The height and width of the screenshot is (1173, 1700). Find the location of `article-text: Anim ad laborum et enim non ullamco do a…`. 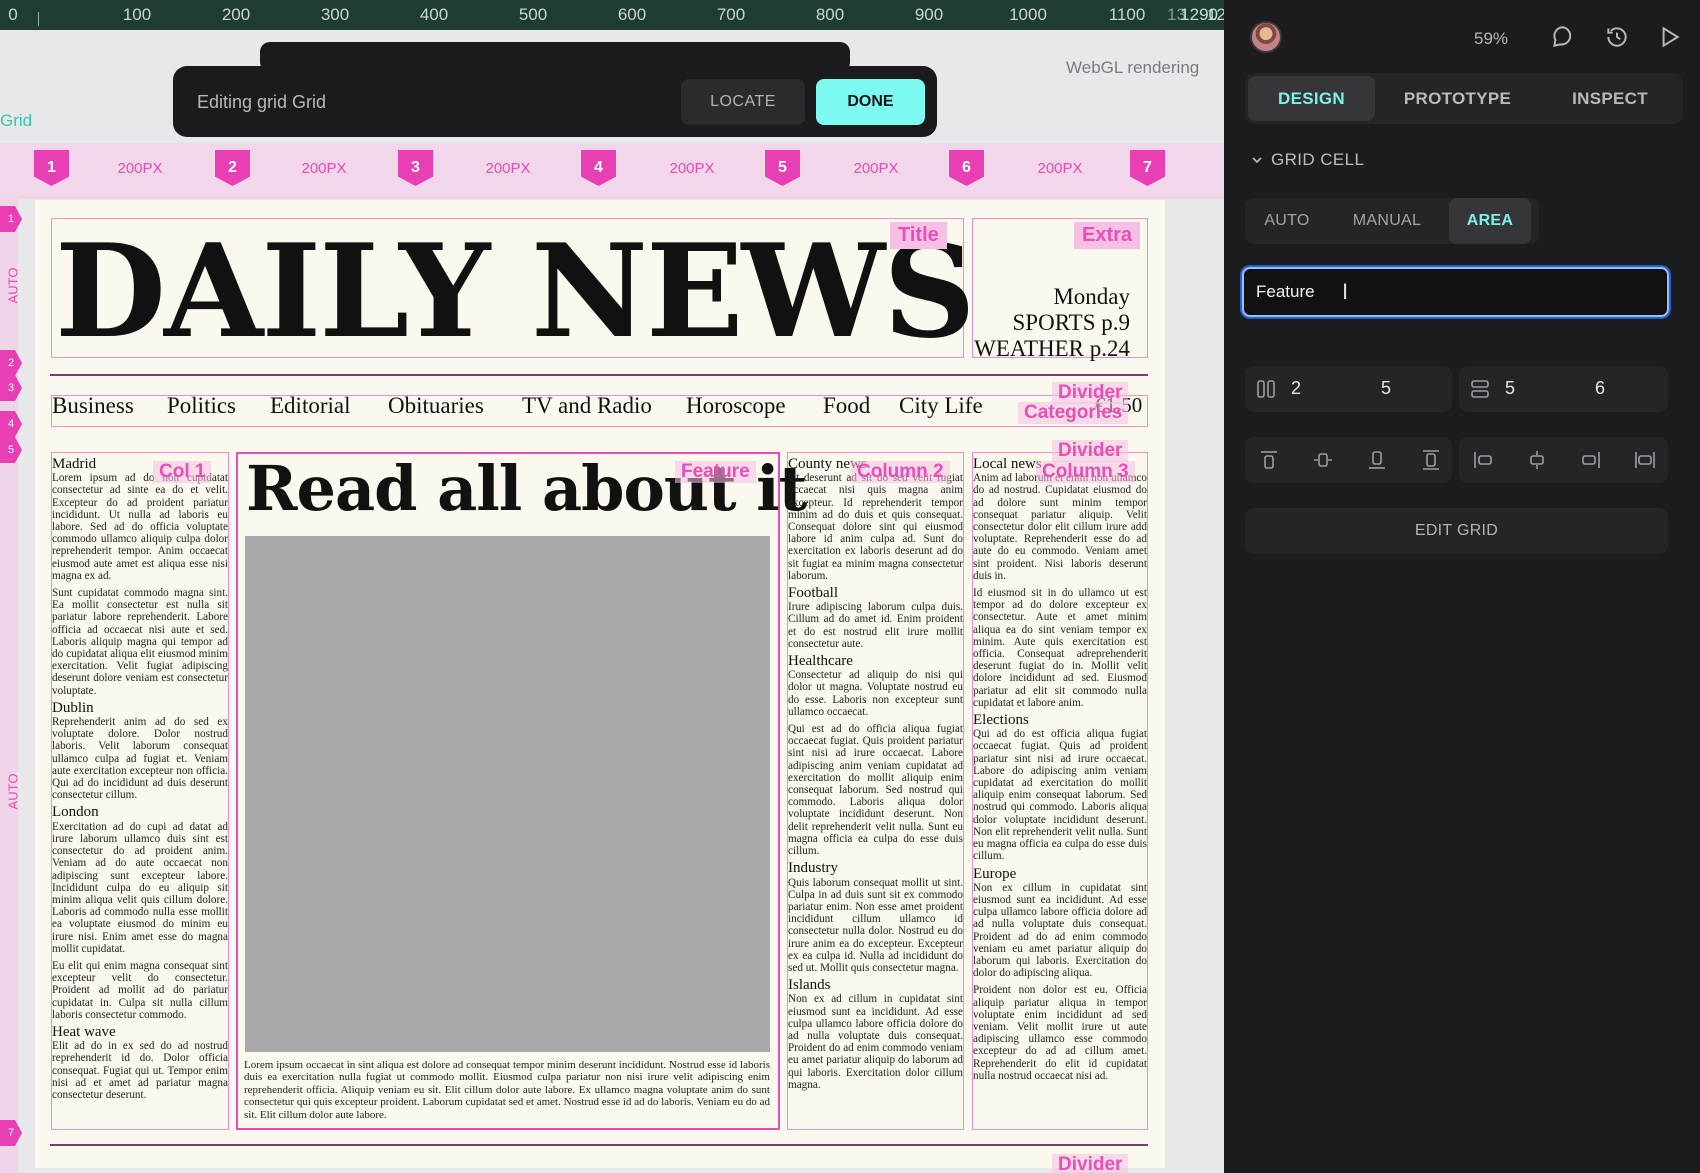

article-text: Anim ad laborum et enim non ullamco do a… is located at coordinates (1060, 527).